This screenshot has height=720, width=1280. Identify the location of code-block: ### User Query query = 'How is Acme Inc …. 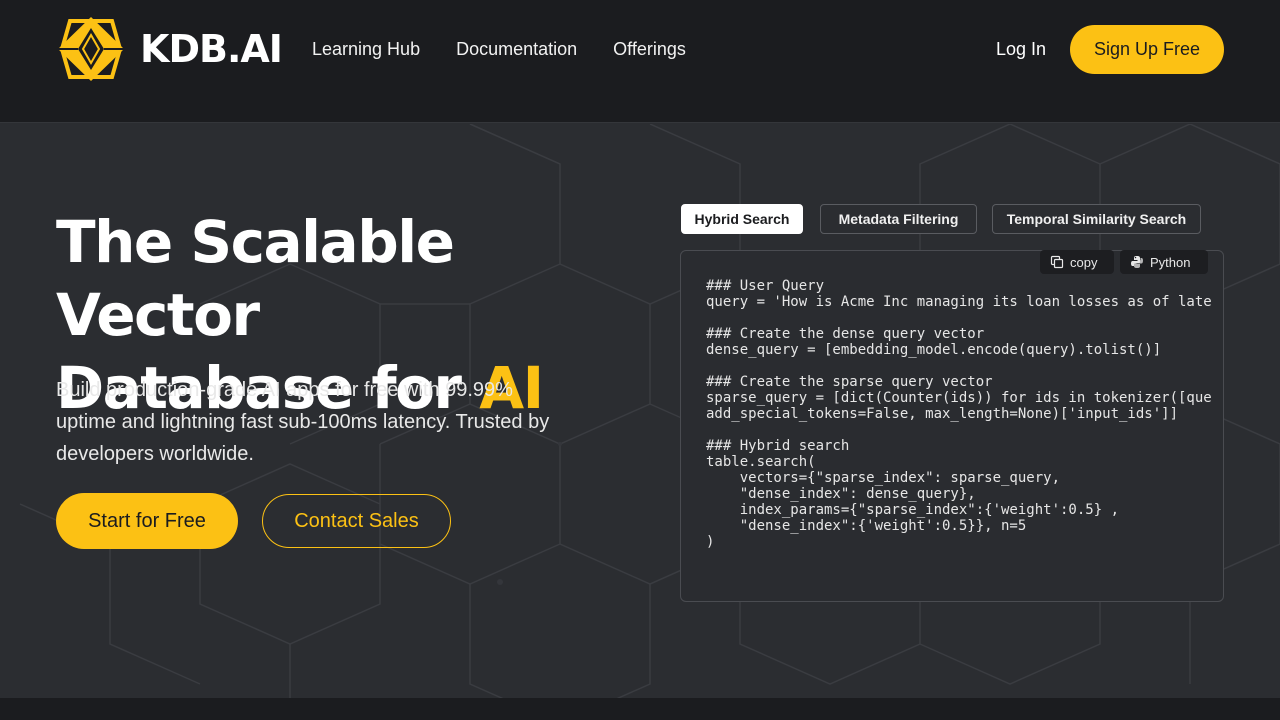
(959, 414).